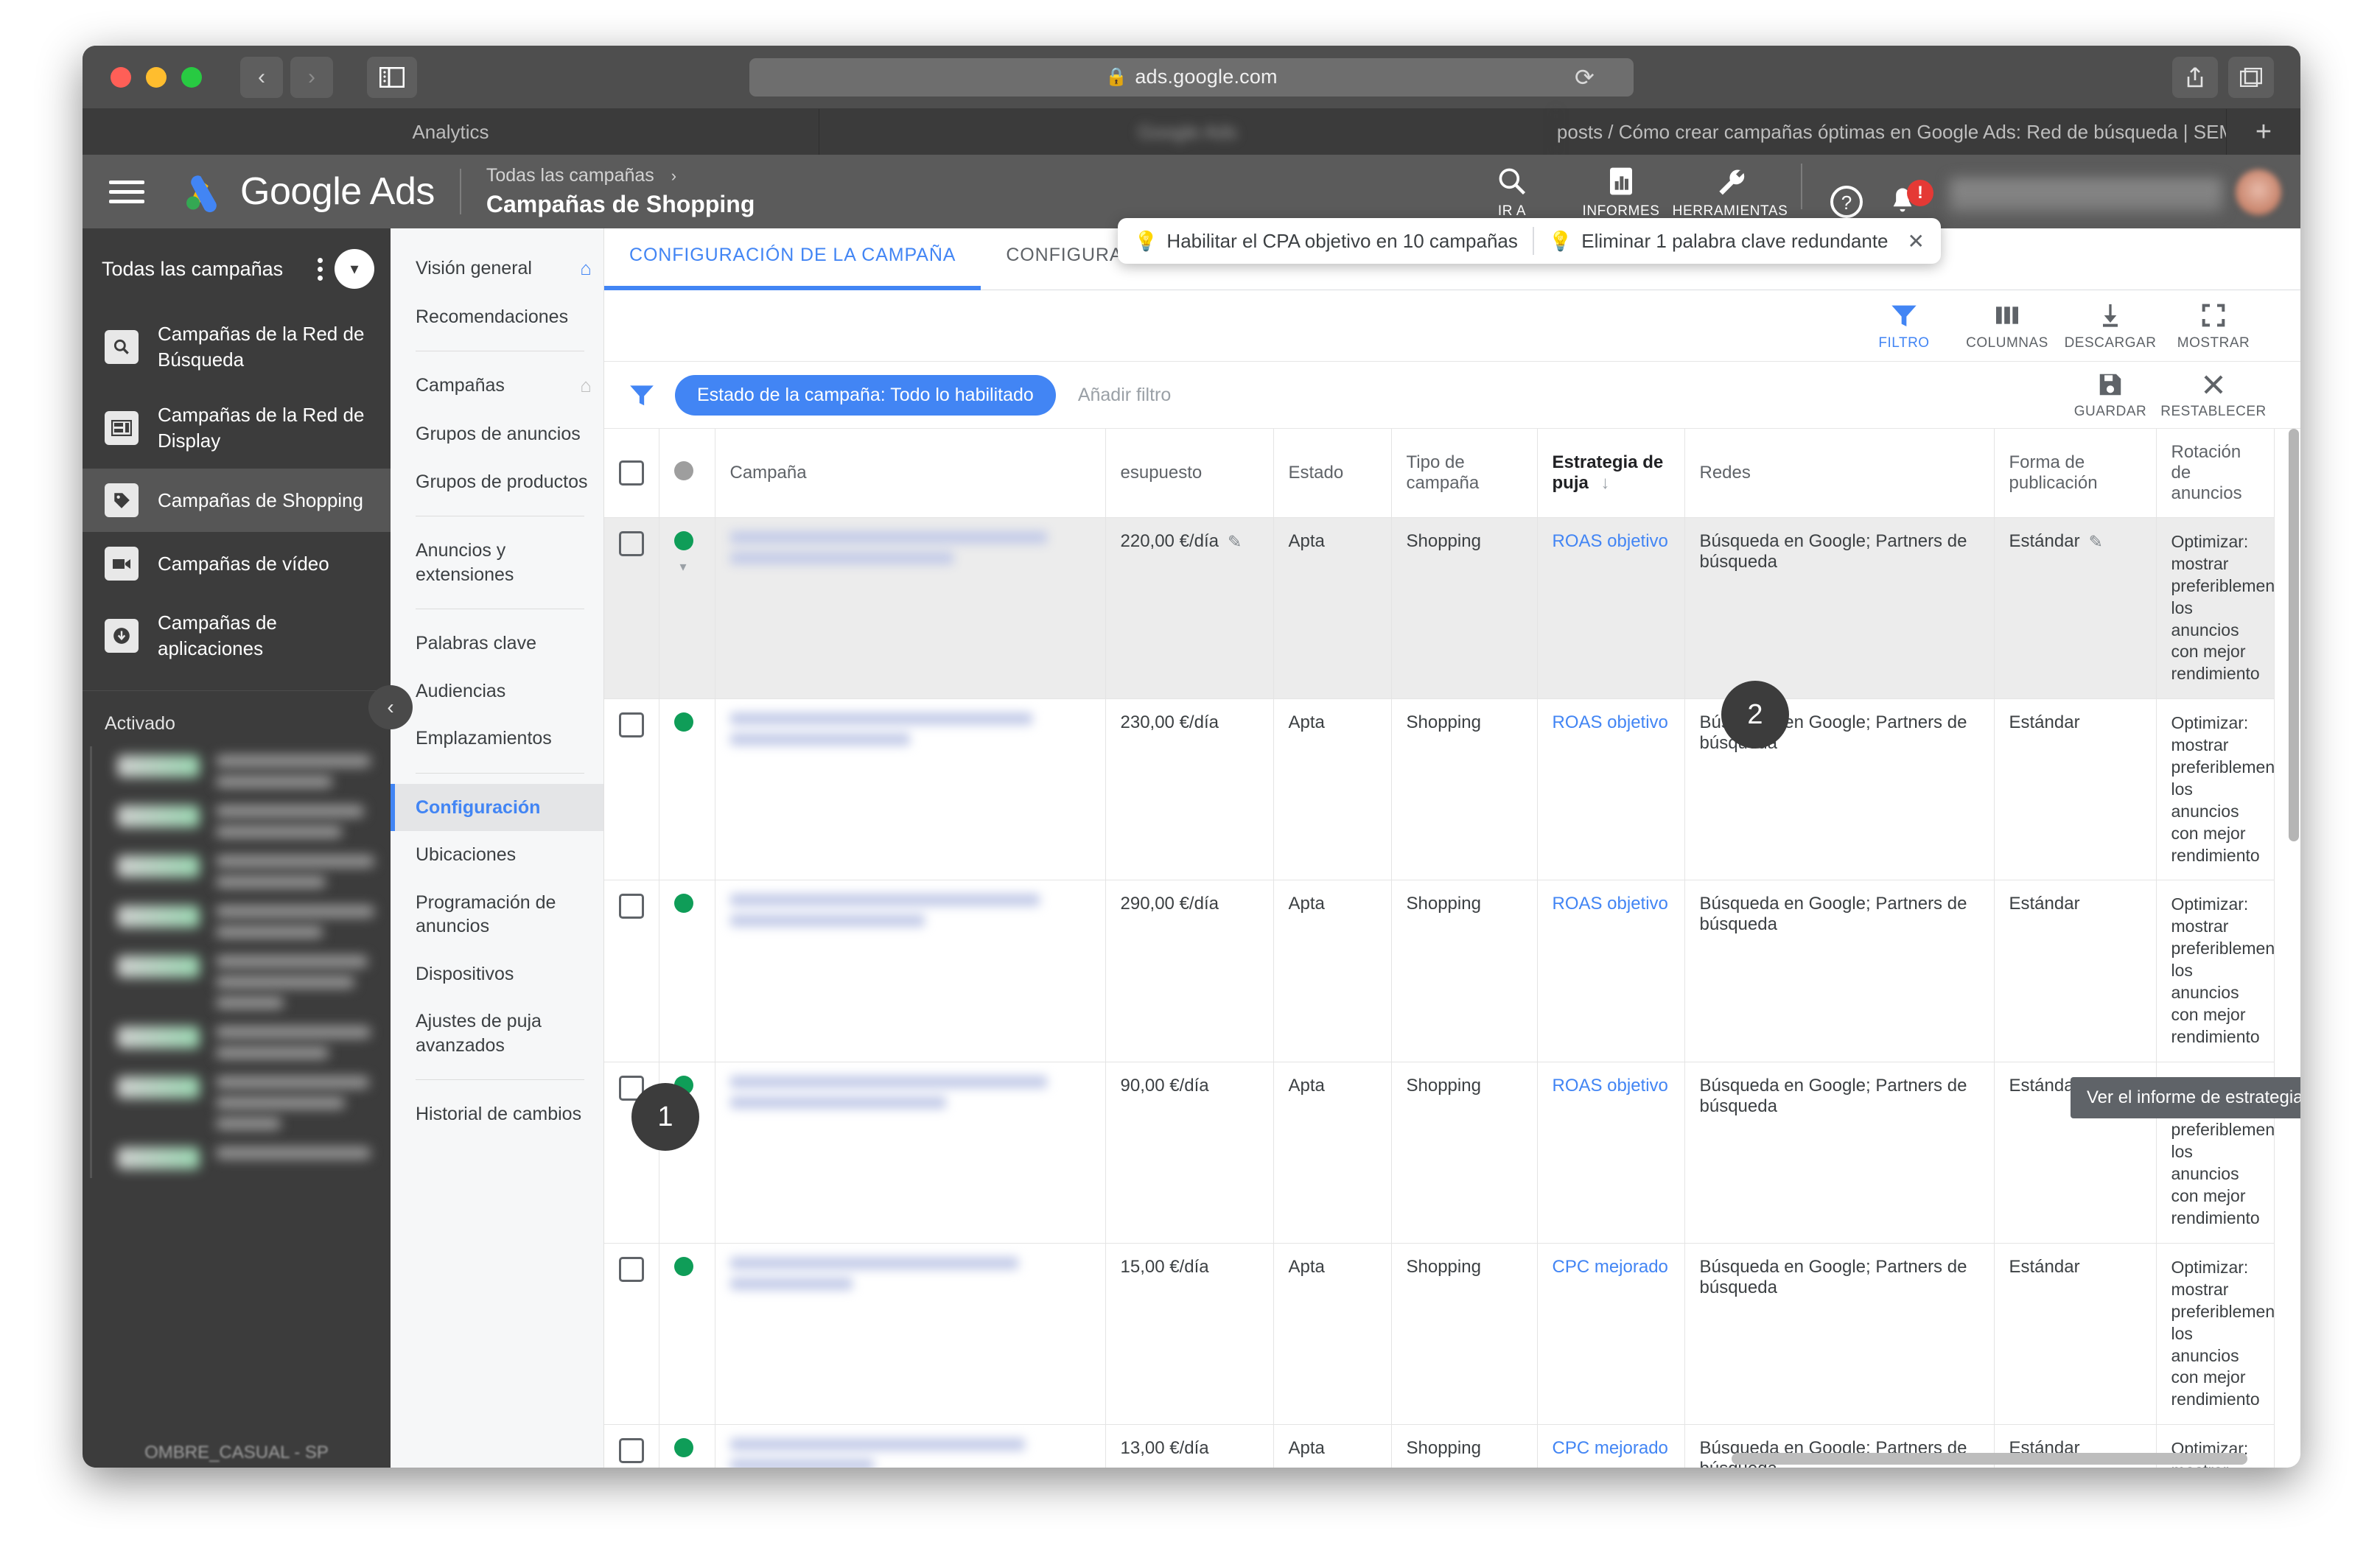  I want to click on tools-button: HERRAMIENTAS, so click(1730, 192).